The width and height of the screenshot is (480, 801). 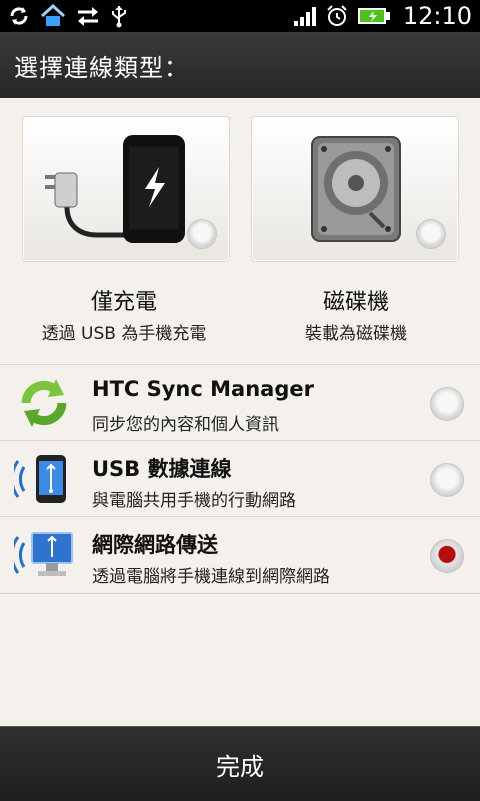 I want to click on option-title: USB 數據連線, so click(x=162, y=469).